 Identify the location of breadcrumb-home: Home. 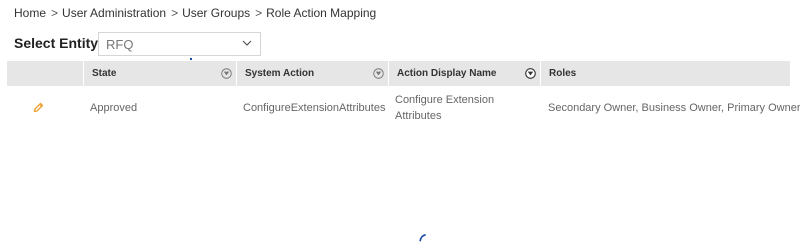
(30, 13).